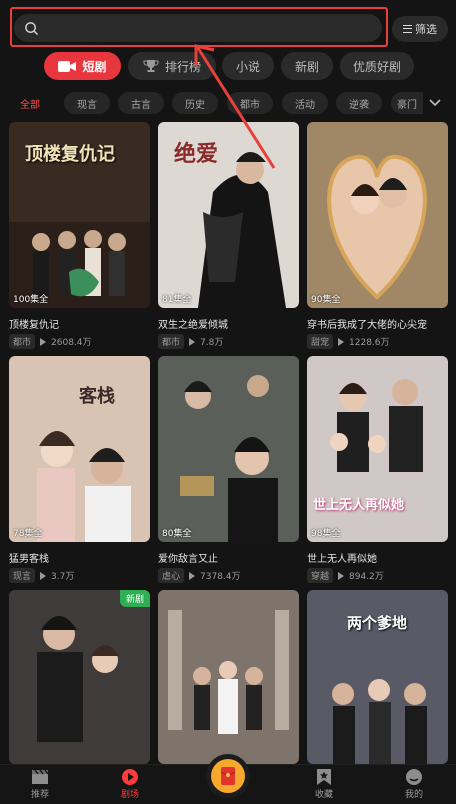 This screenshot has width=456, height=804. What do you see at coordinates (171, 575) in the screenshot?
I see `genre-tag: 虐心` at bounding box center [171, 575].